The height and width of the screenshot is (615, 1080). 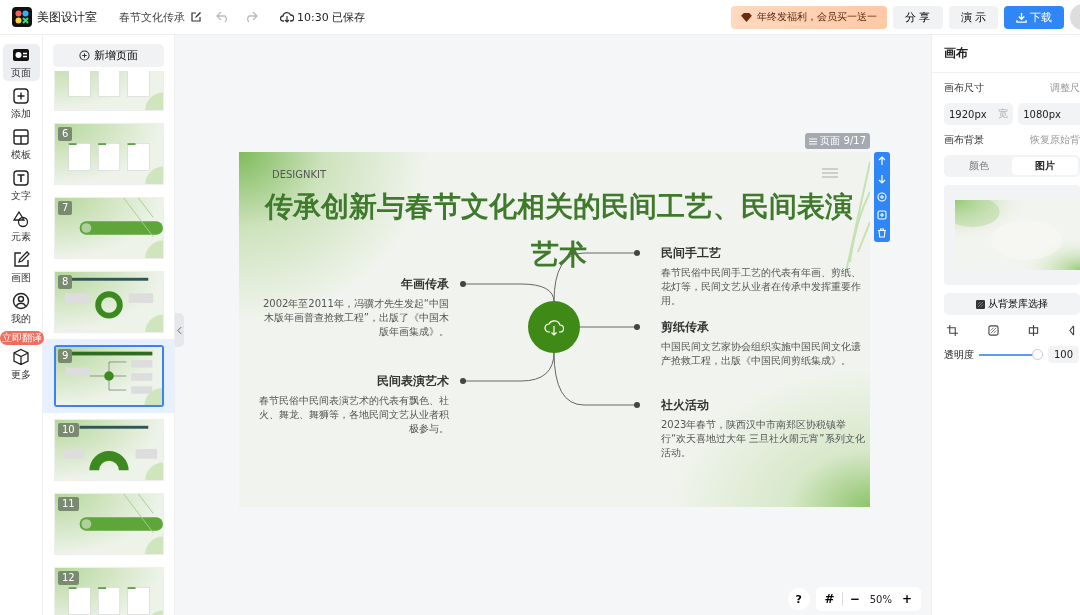 What do you see at coordinates (830, 173) in the screenshot?
I see `menu-icon` at bounding box center [830, 173].